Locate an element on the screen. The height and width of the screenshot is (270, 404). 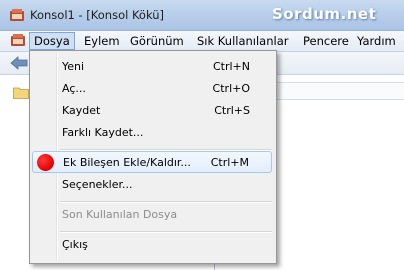
title-bar: Konsol1 - [Konsol Kökü] Sordum.net is located at coordinates (202, 15).